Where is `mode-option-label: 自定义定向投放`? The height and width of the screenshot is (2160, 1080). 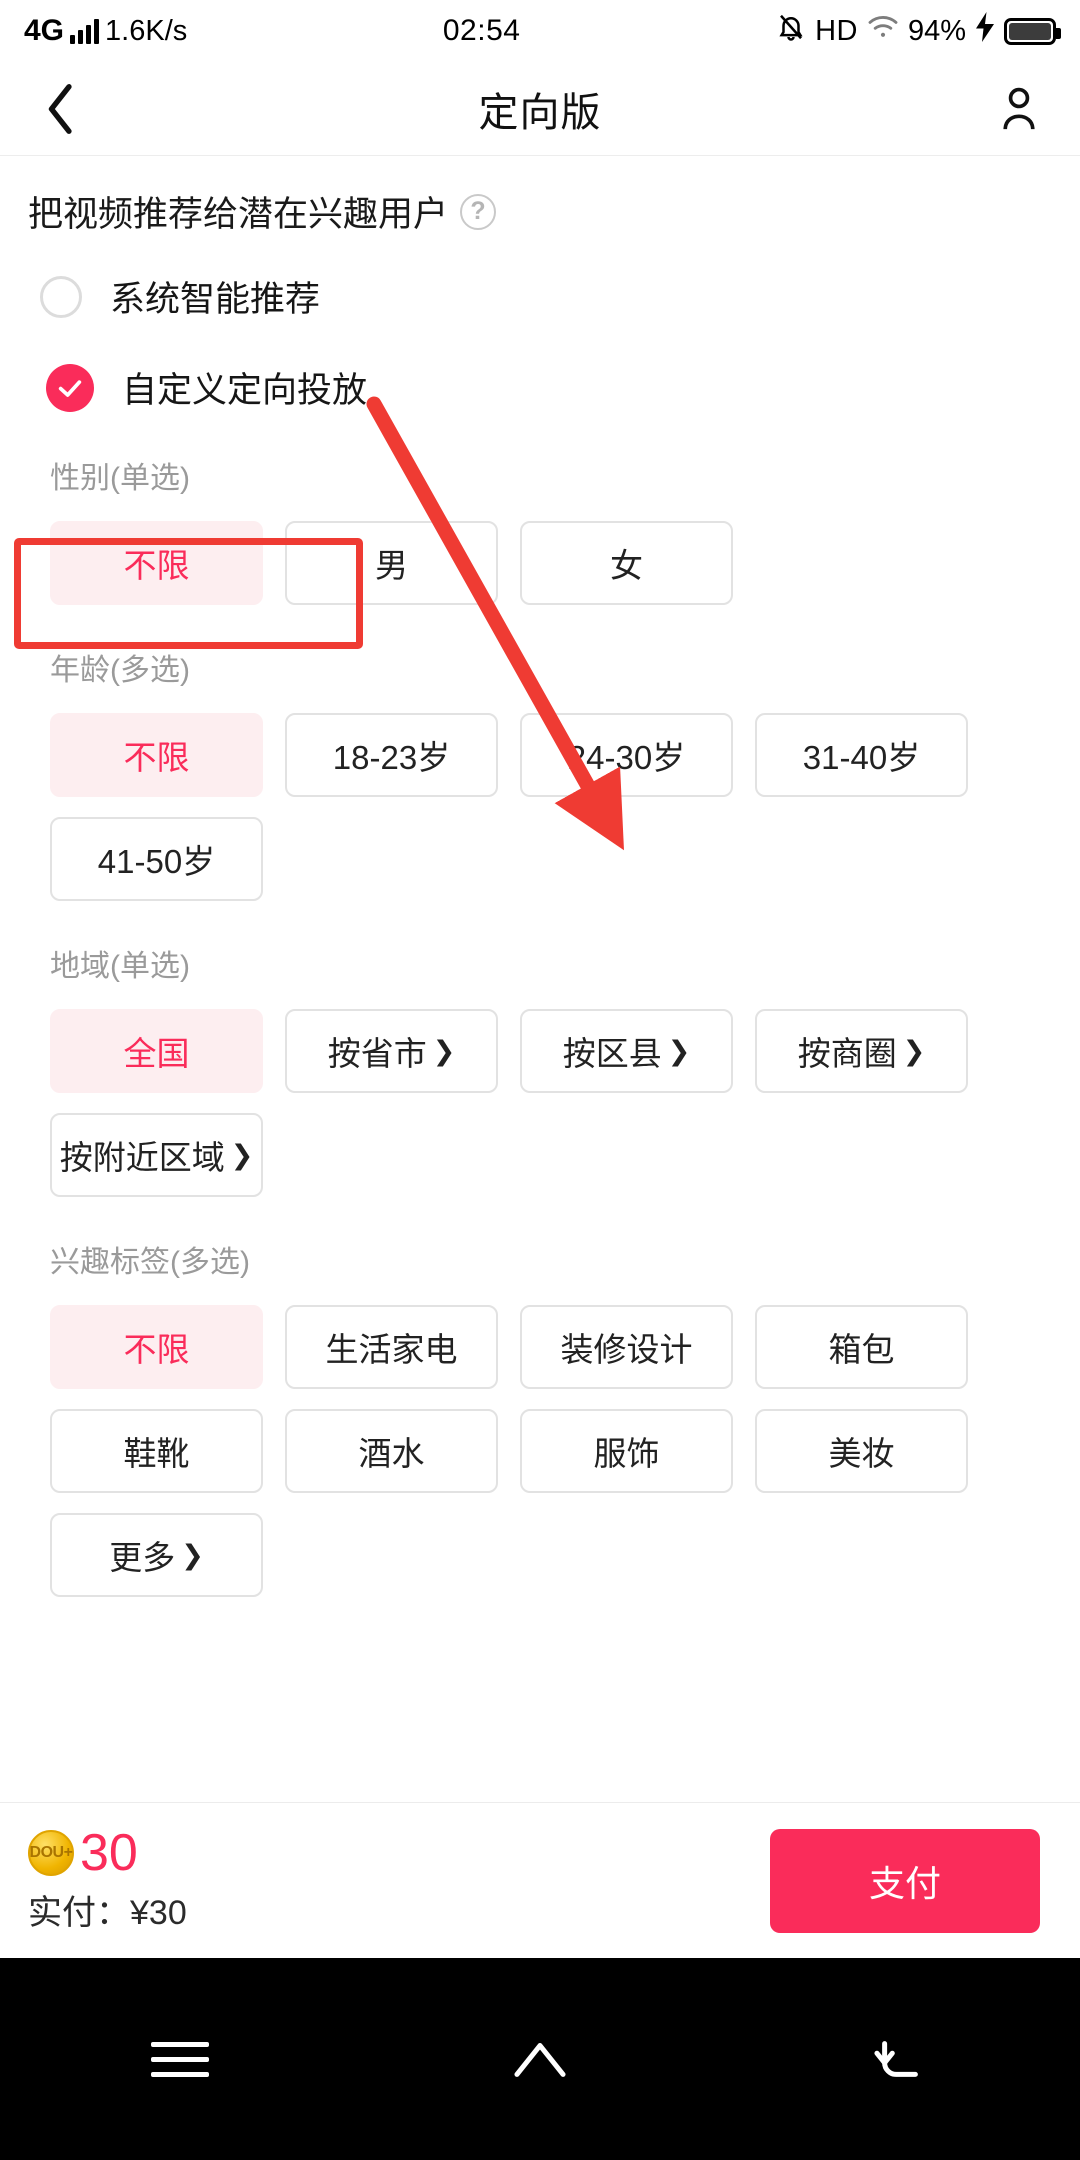
mode-option-label: 自定义定向投放 is located at coordinates (245, 390).